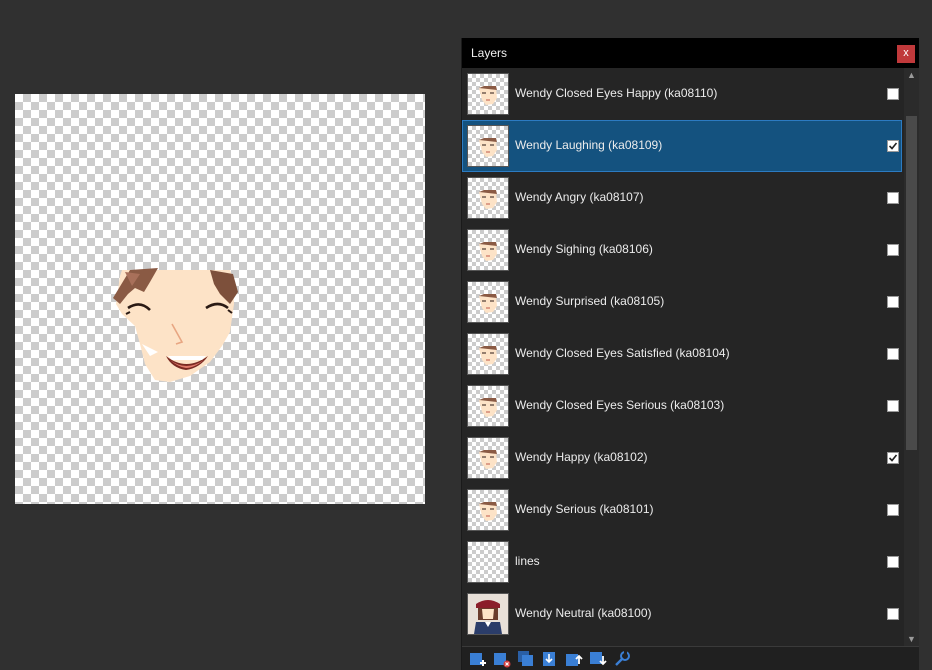 This screenshot has width=932, height=670. What do you see at coordinates (682, 198) in the screenshot?
I see `layer-row: Wendy Angry (ka08107)` at bounding box center [682, 198].